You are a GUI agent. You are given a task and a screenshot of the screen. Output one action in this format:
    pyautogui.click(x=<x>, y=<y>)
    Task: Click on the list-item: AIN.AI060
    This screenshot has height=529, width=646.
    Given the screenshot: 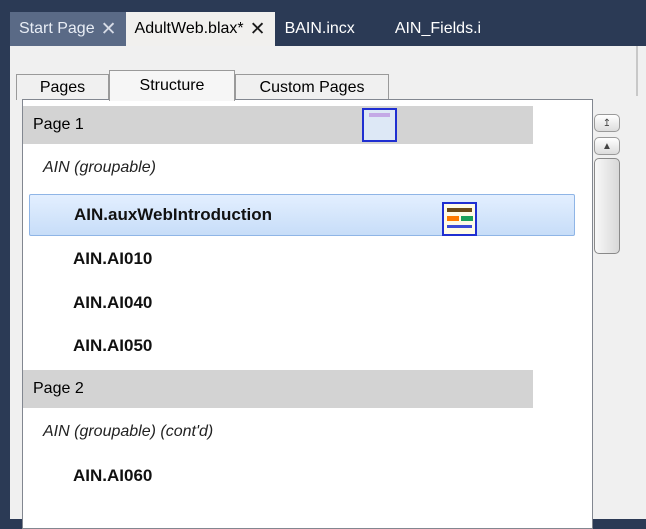 What is the action you would take?
    pyautogui.click(x=112, y=476)
    